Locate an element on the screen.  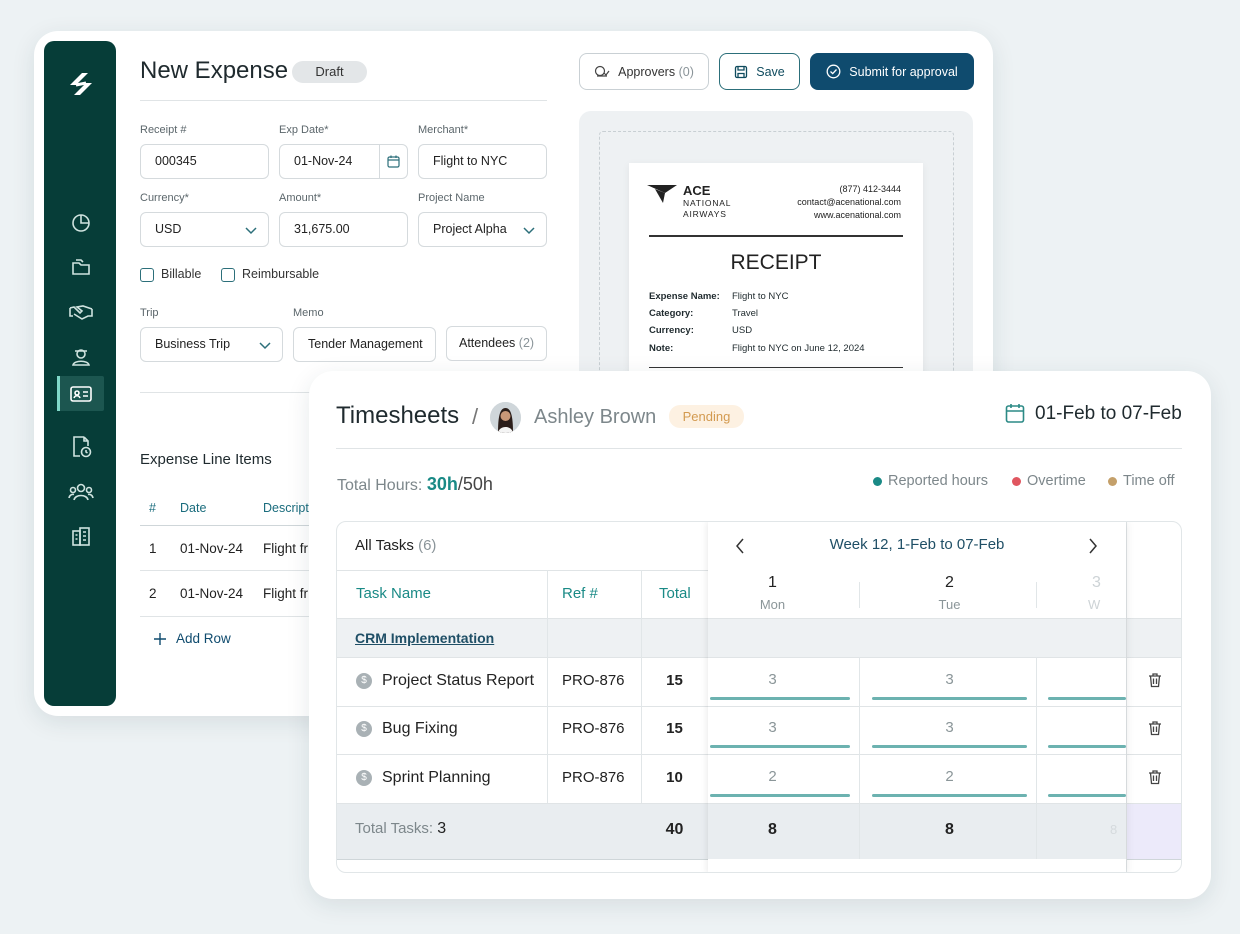
total-hours: Total Hours: 30h/50h is located at coordinates (415, 484).